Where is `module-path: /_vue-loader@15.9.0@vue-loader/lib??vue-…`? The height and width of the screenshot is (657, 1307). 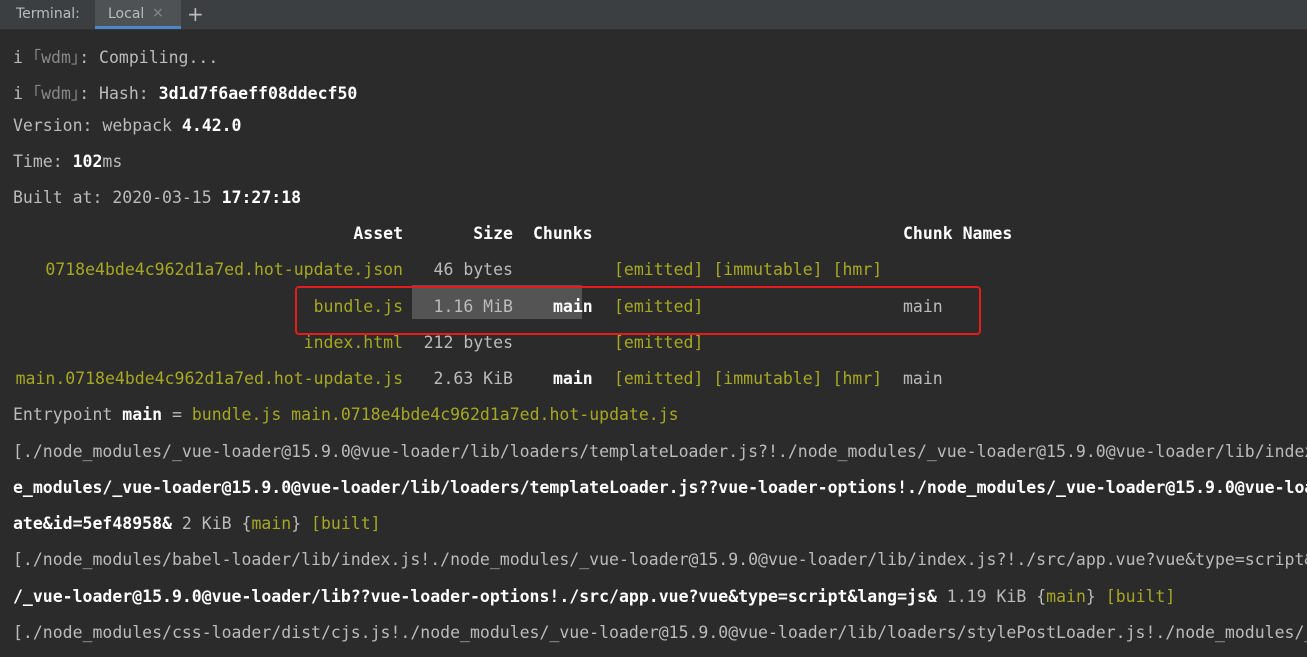
module-path: /_vue-loader@15.9.0@vue-loader/lib??vue-… is located at coordinates (475, 596).